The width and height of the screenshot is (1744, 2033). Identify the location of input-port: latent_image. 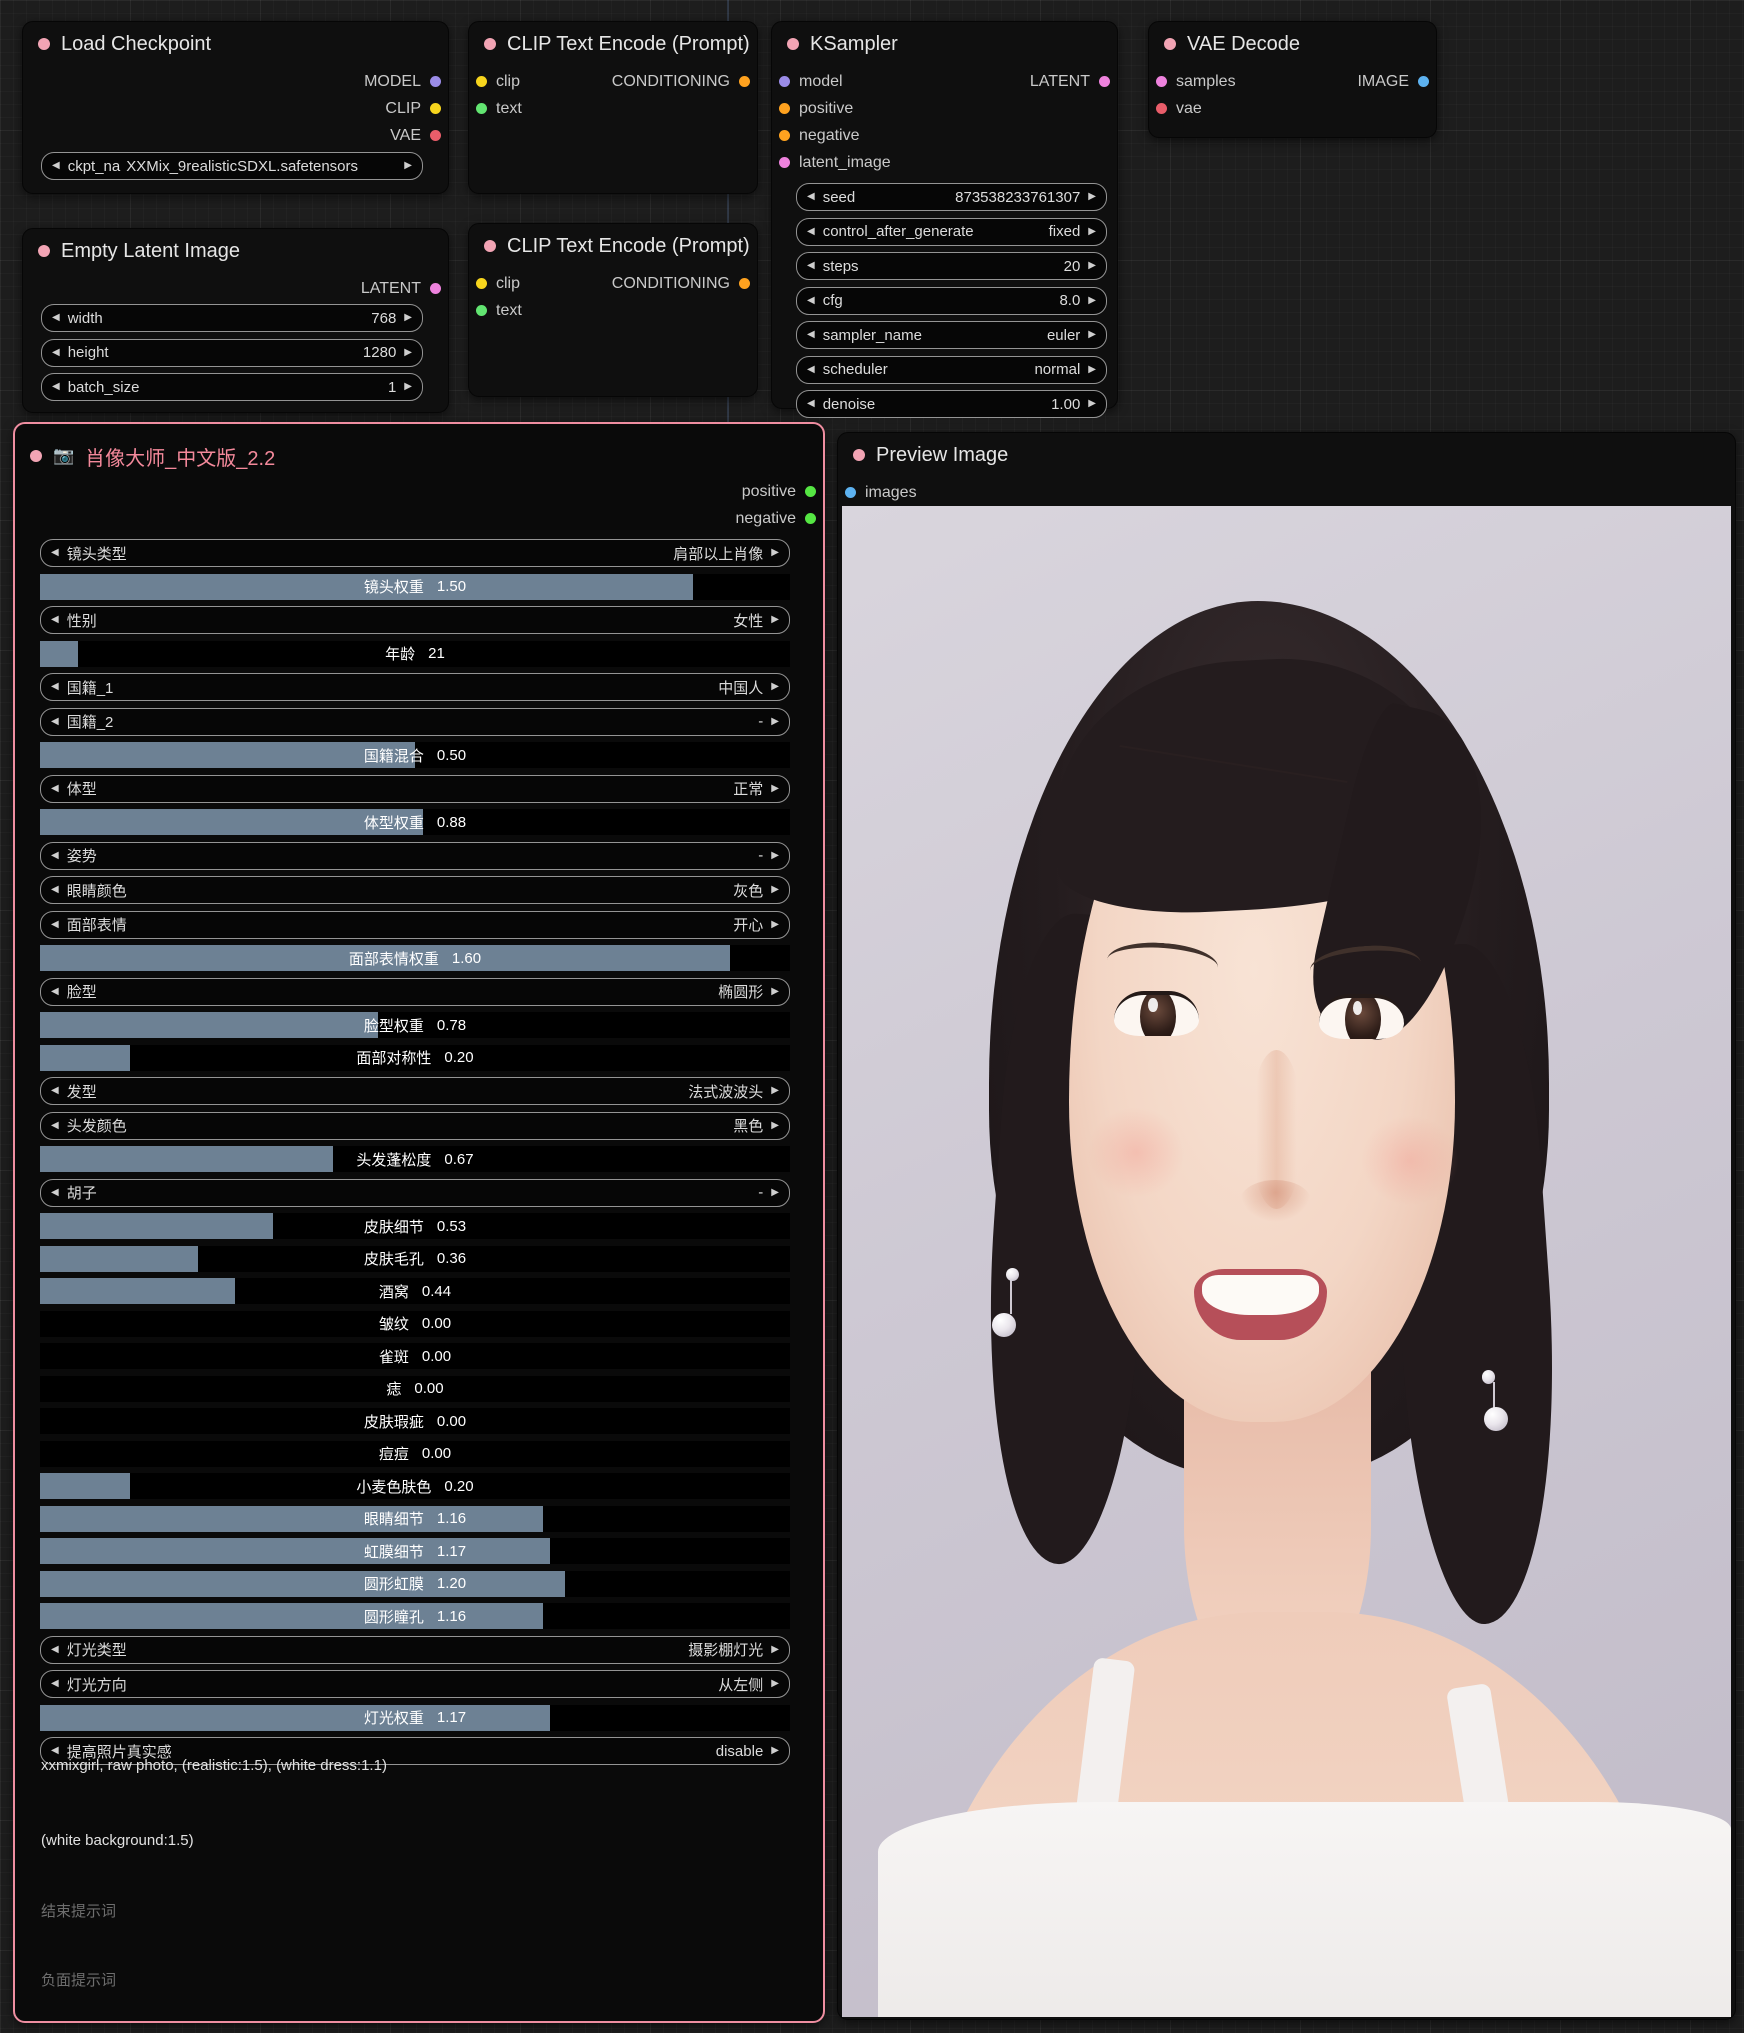
(835, 162).